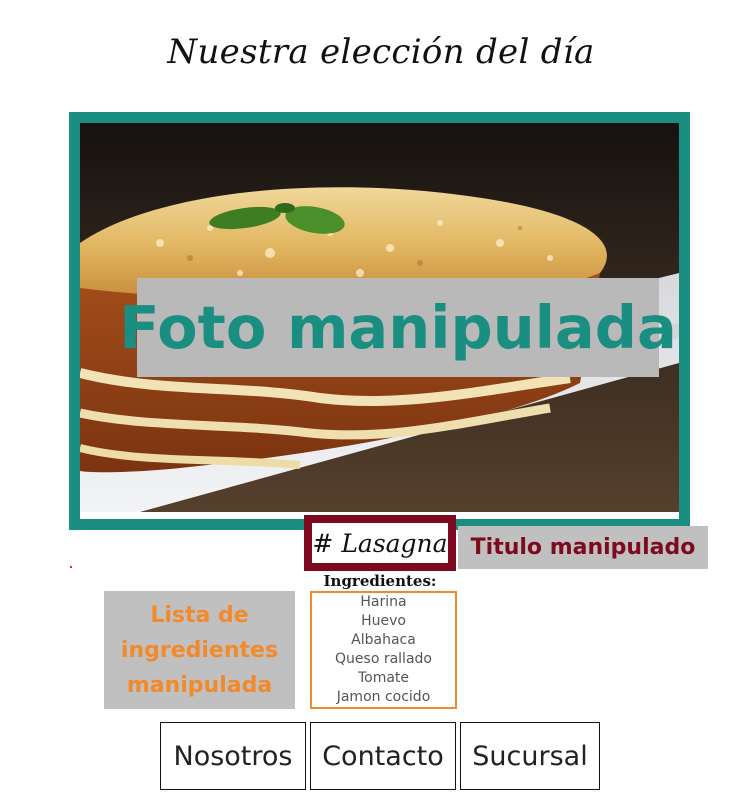  Describe the element at coordinates (380, 543) in the screenshot. I see `dish-title-tag: # Lasagna` at that location.